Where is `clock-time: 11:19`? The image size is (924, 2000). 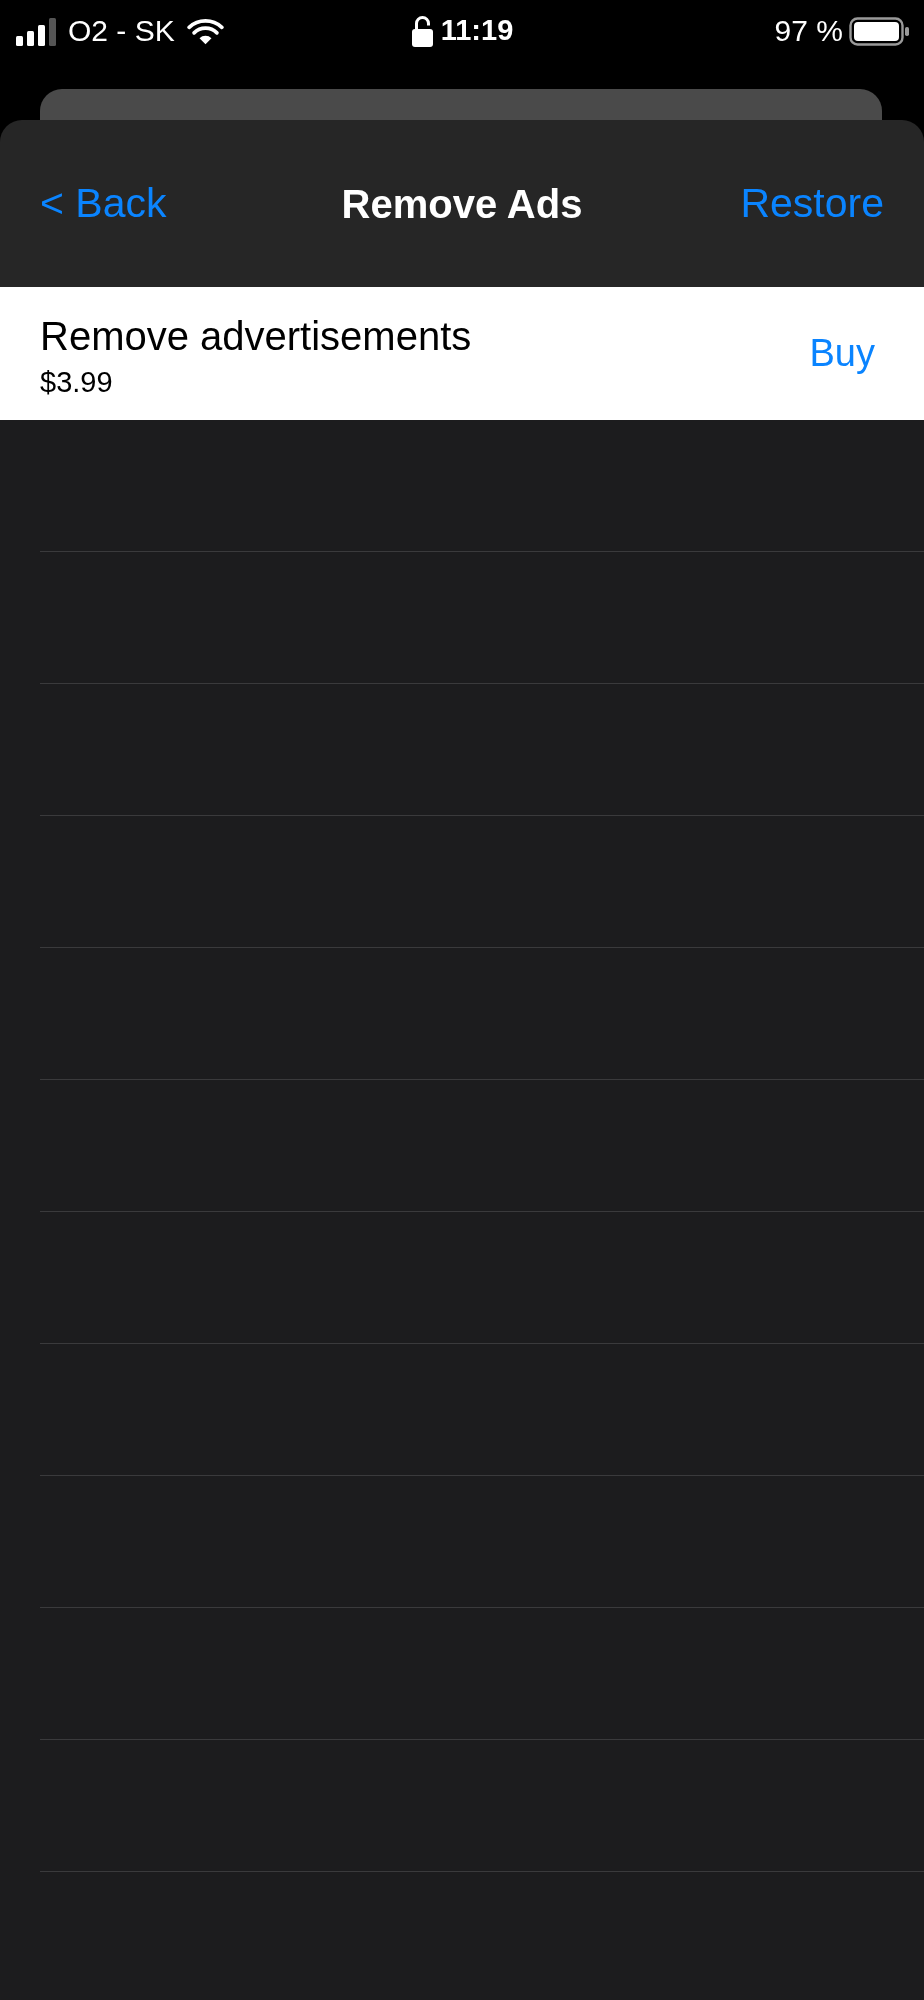
clock-time: 11:19 is located at coordinates (477, 31).